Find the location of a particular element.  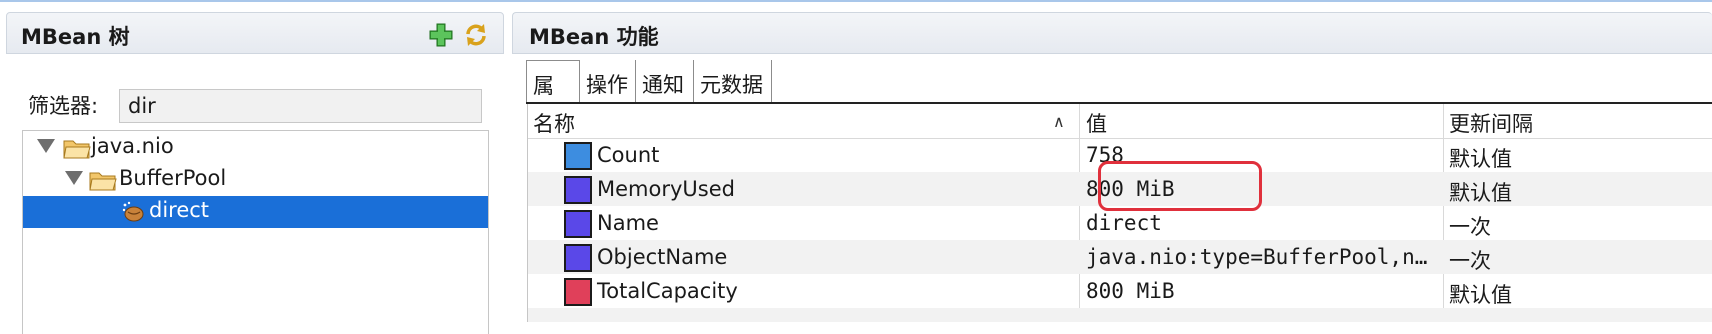

attribute-name: ObjectName is located at coordinates (662, 257).